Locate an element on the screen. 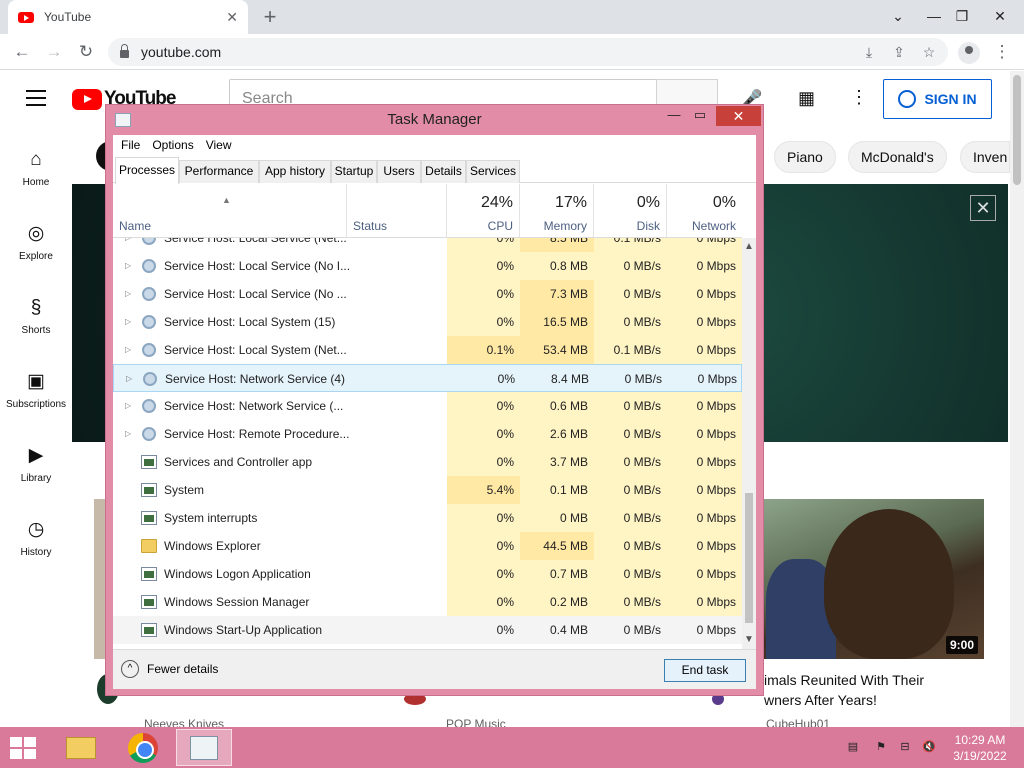  column-header-status: Status is located at coordinates (397, 210).